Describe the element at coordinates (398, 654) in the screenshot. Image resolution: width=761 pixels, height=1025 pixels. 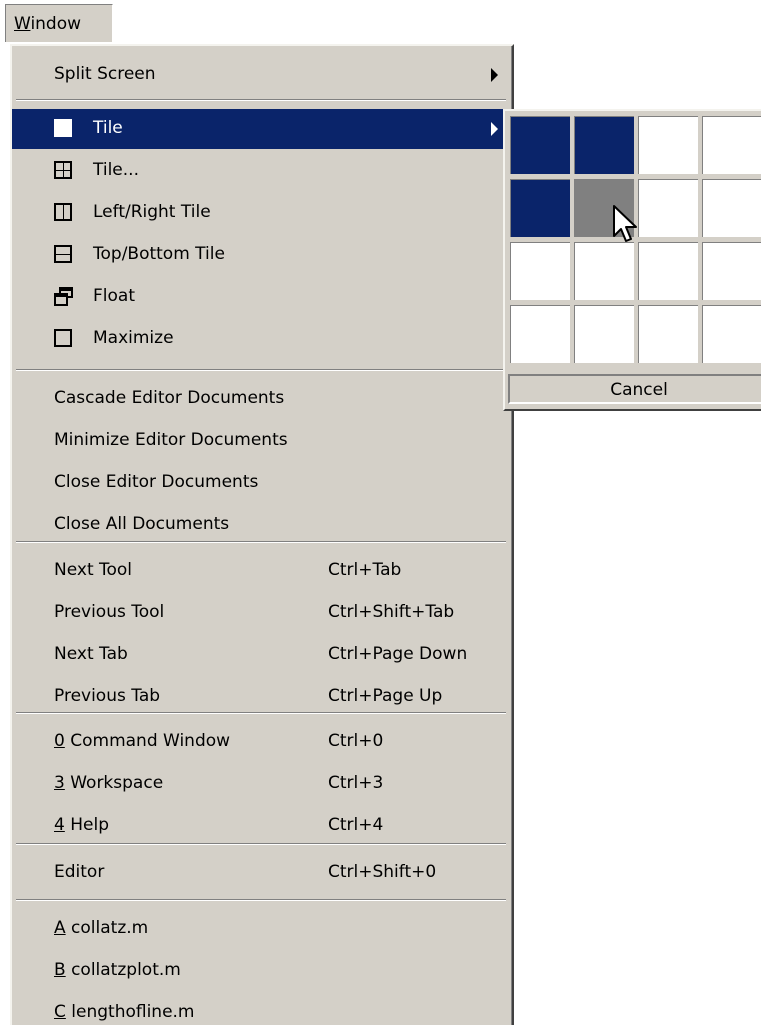
I see `shortcut-text: Ctrl+Page Down` at that location.